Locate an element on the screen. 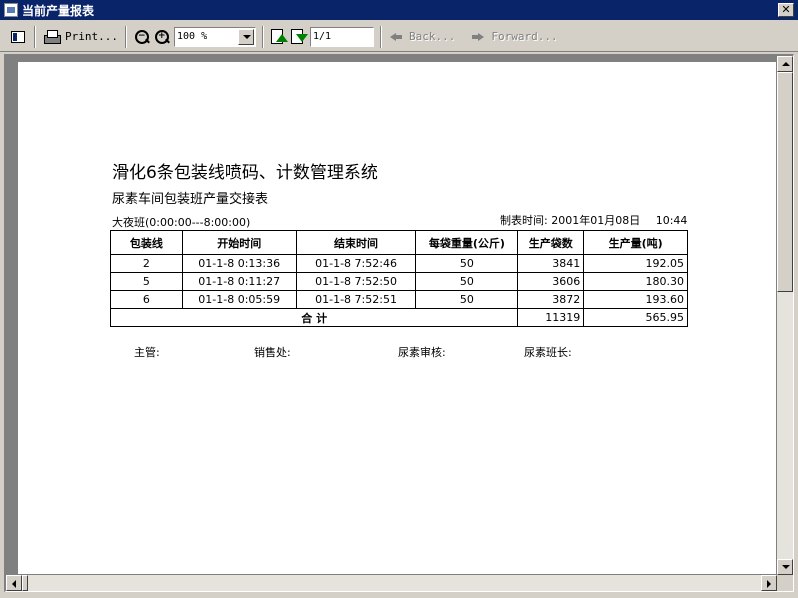  scroll-down-button is located at coordinates (785, 567).